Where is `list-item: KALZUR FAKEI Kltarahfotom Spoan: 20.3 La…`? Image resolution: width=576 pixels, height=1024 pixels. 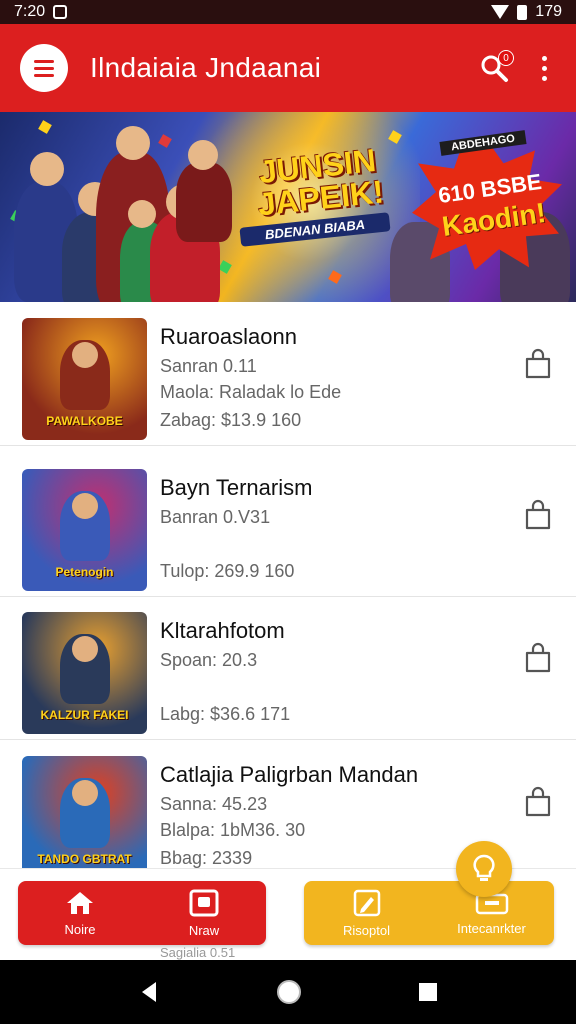 list-item: KALZUR FAKEI Kltarahfotom Spoan: 20.3 La… is located at coordinates (288, 668).